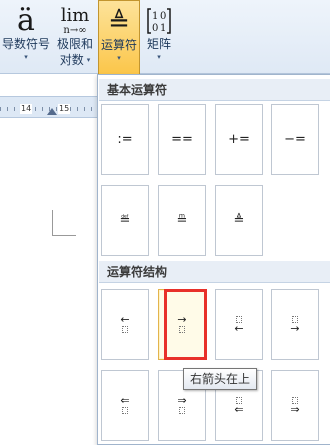 The image size is (330, 445). Describe the element at coordinates (26, 109) in the screenshot. I see `ruler-mark-14: 14` at that location.